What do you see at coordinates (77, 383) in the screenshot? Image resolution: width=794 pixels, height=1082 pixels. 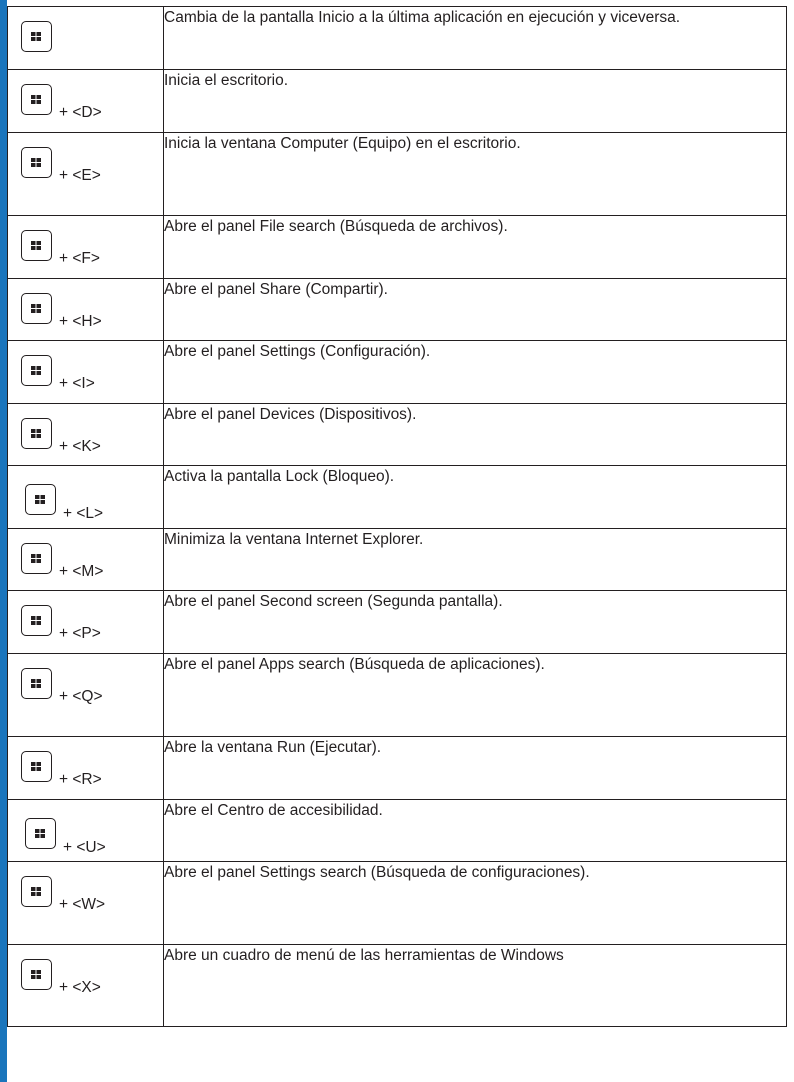 I see `key-combination: + <I>` at bounding box center [77, 383].